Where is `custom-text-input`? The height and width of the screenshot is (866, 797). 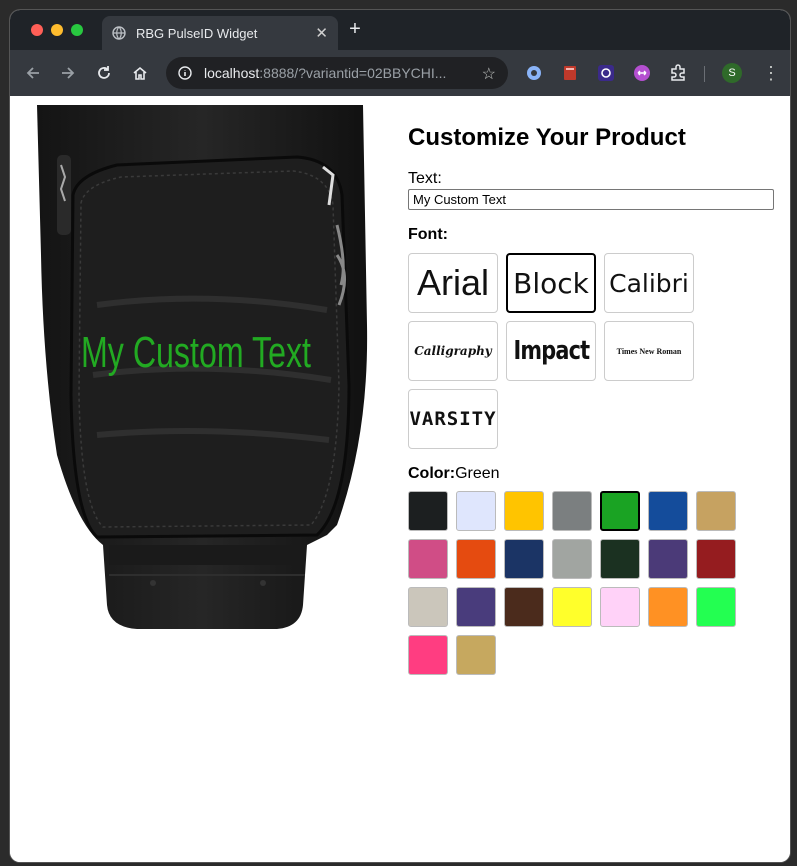
custom-text-input is located at coordinates (591, 199).